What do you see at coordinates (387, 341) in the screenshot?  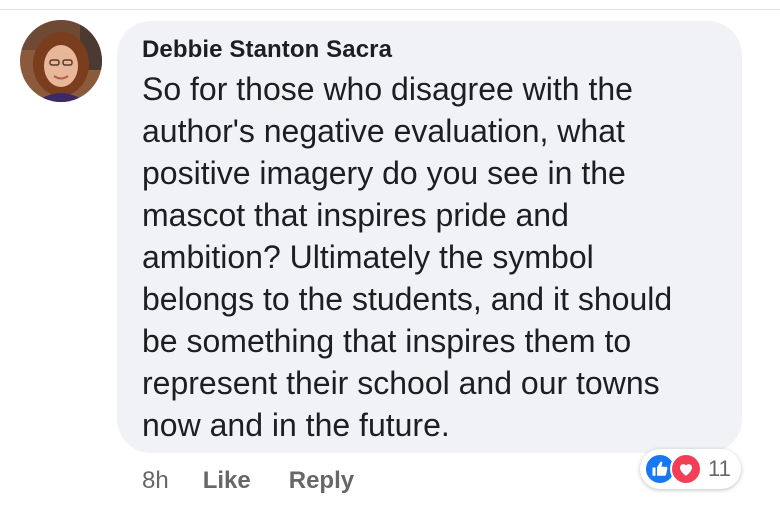 I see `comment-line: be something that inspires them to` at bounding box center [387, 341].